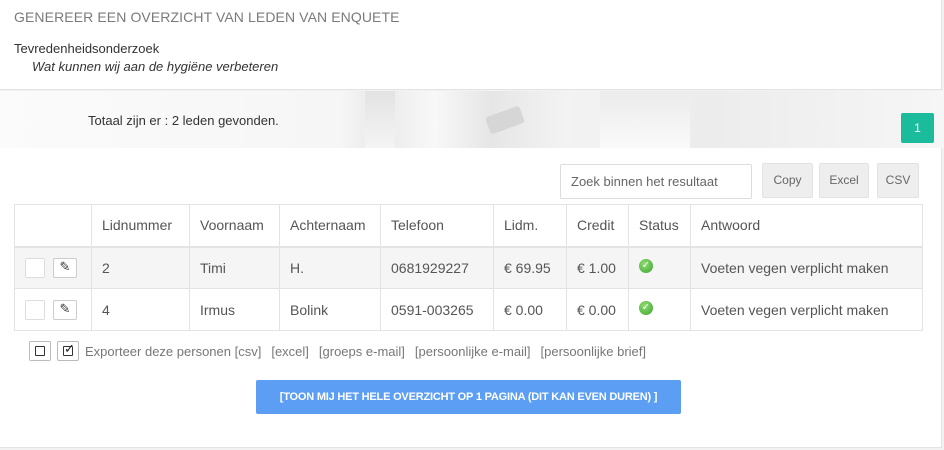 The height and width of the screenshot is (450, 944). Describe the element at coordinates (530, 226) in the screenshot. I see `column-header-lidm: Lidm.` at that location.